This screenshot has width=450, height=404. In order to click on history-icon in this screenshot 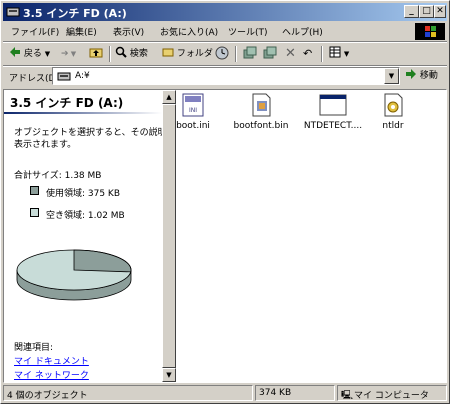, I will do `click(222, 53)`.